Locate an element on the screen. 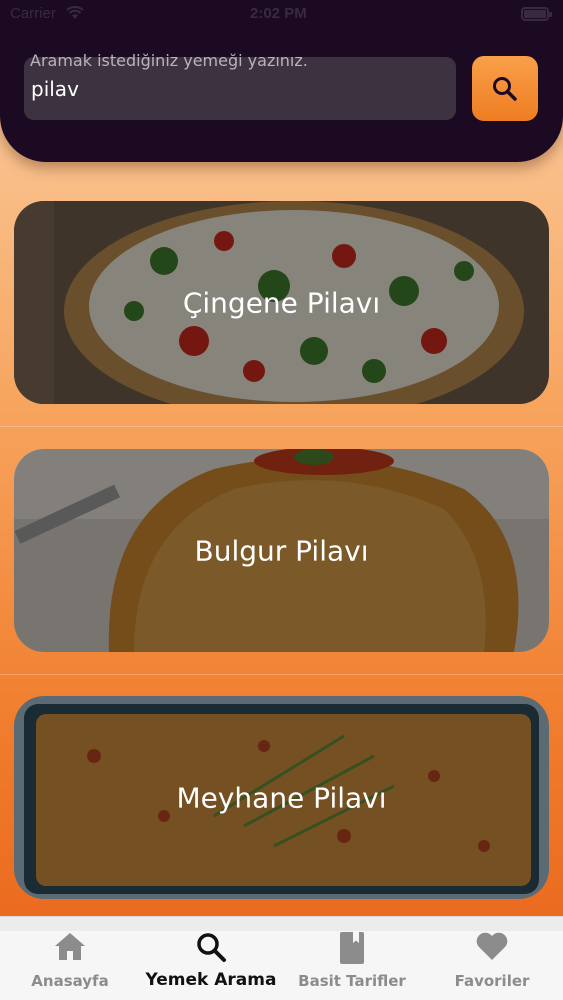 The image size is (563, 1000). recipe-title: Bulgur Pilavı is located at coordinates (281, 550).